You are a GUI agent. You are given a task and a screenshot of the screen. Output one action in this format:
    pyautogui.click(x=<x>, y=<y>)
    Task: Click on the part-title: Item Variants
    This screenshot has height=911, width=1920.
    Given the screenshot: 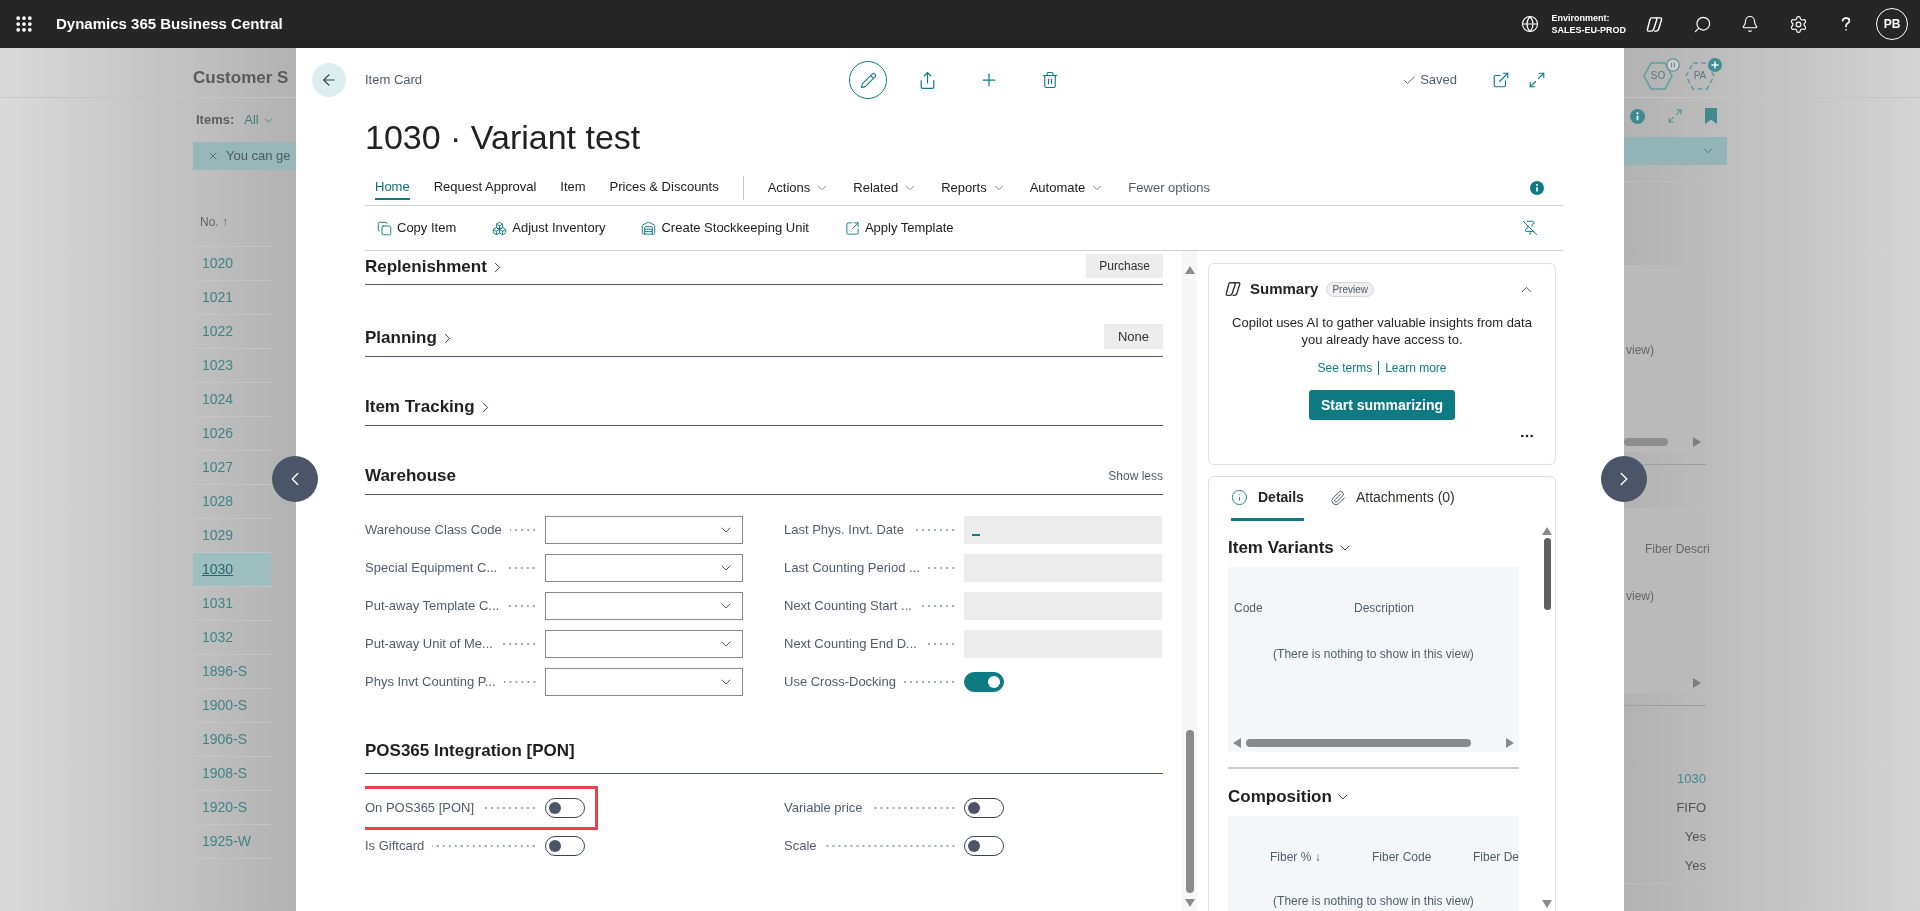 What is the action you would take?
    pyautogui.click(x=1281, y=548)
    